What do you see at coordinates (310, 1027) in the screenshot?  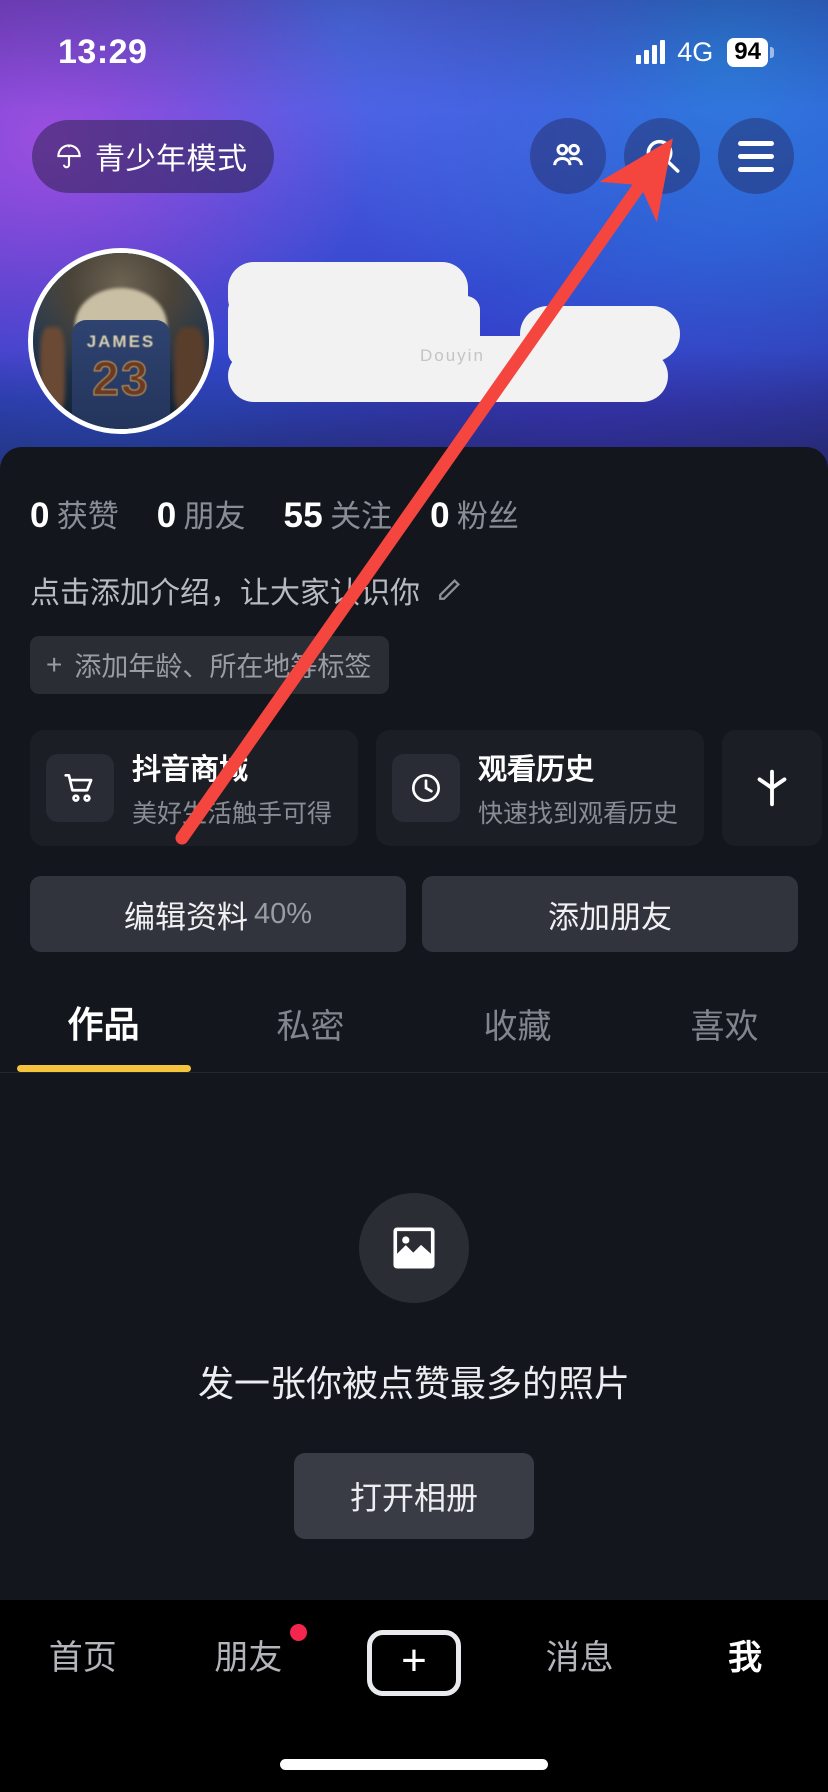 I see `tab-label: 私密` at bounding box center [310, 1027].